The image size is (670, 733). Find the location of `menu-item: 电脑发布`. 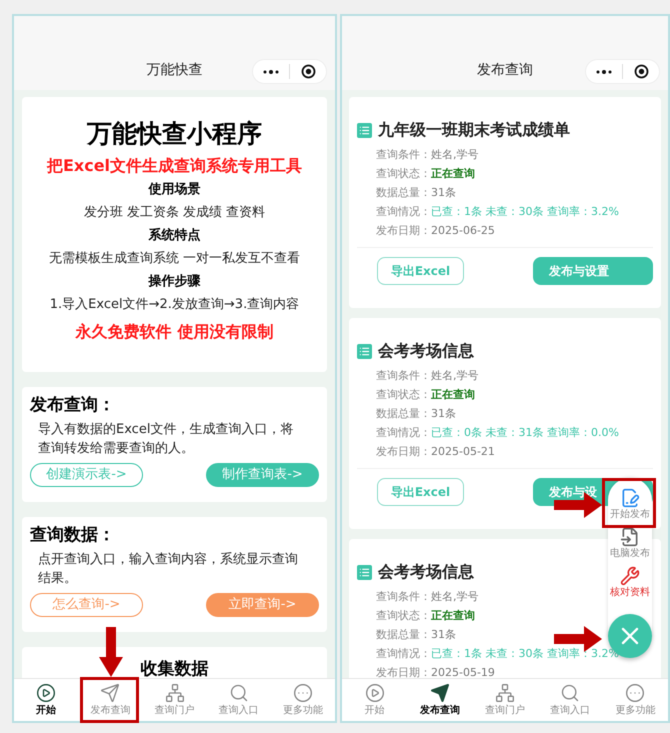

menu-item: 电脑发布 is located at coordinates (630, 543).